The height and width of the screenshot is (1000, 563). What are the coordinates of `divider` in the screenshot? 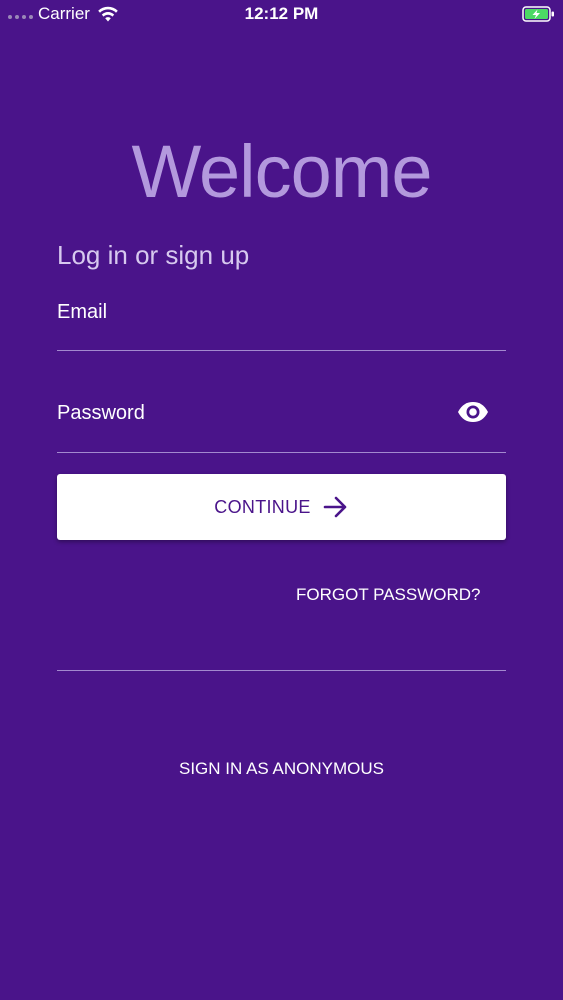 It's located at (281, 670).